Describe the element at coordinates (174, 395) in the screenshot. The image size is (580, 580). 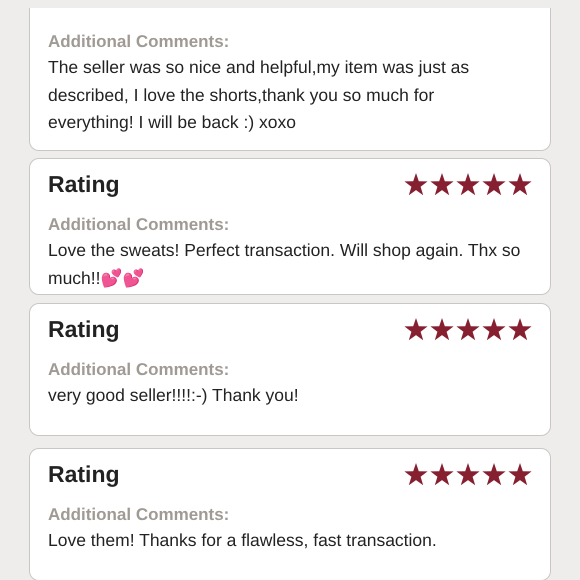
I see `comment-text: very good seller!!!!:-) Thank you!` at that location.